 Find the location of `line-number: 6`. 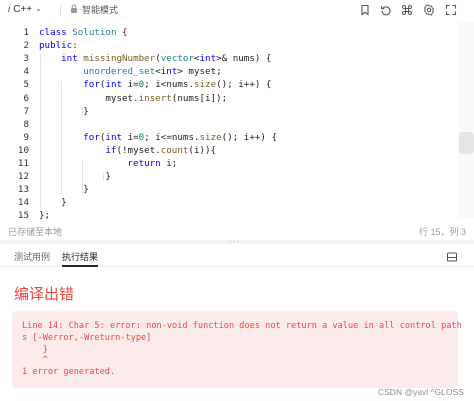

line-number: 6 is located at coordinates (26, 98).